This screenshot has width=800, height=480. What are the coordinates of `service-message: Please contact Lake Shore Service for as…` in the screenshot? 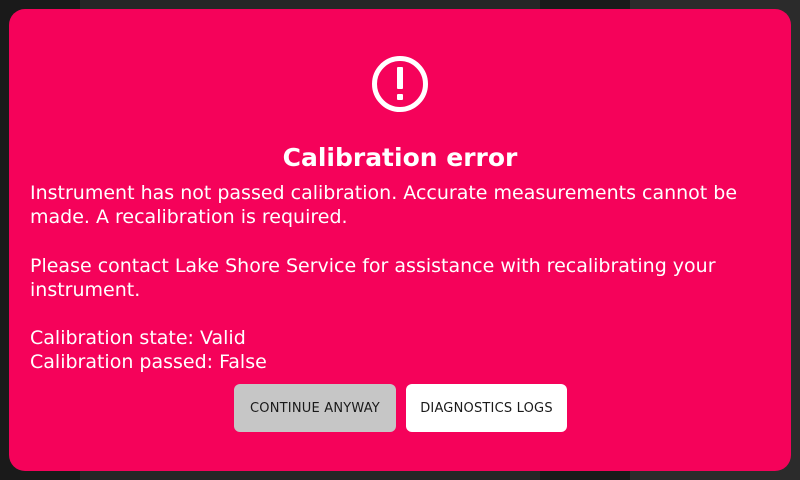 It's located at (373, 278).